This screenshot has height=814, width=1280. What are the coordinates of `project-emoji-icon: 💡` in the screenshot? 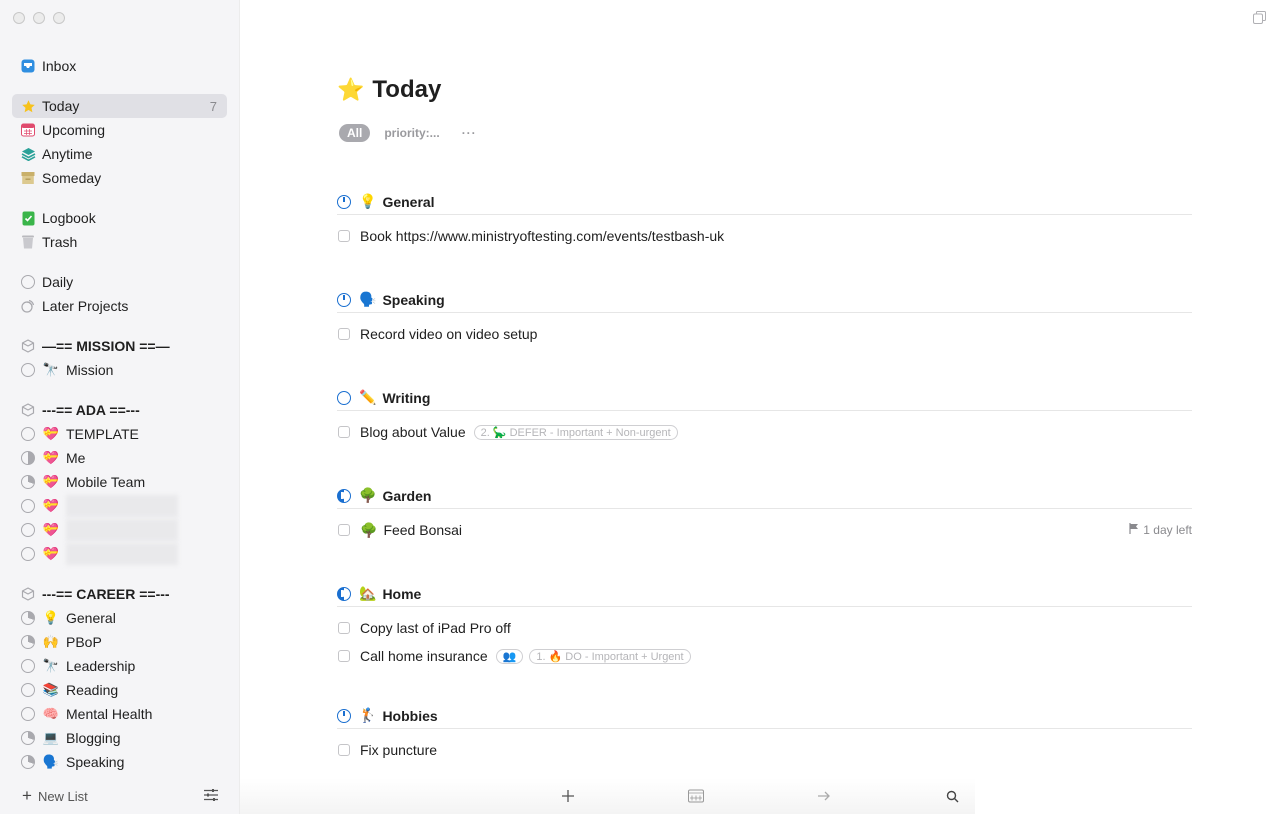 It's located at (368, 201).